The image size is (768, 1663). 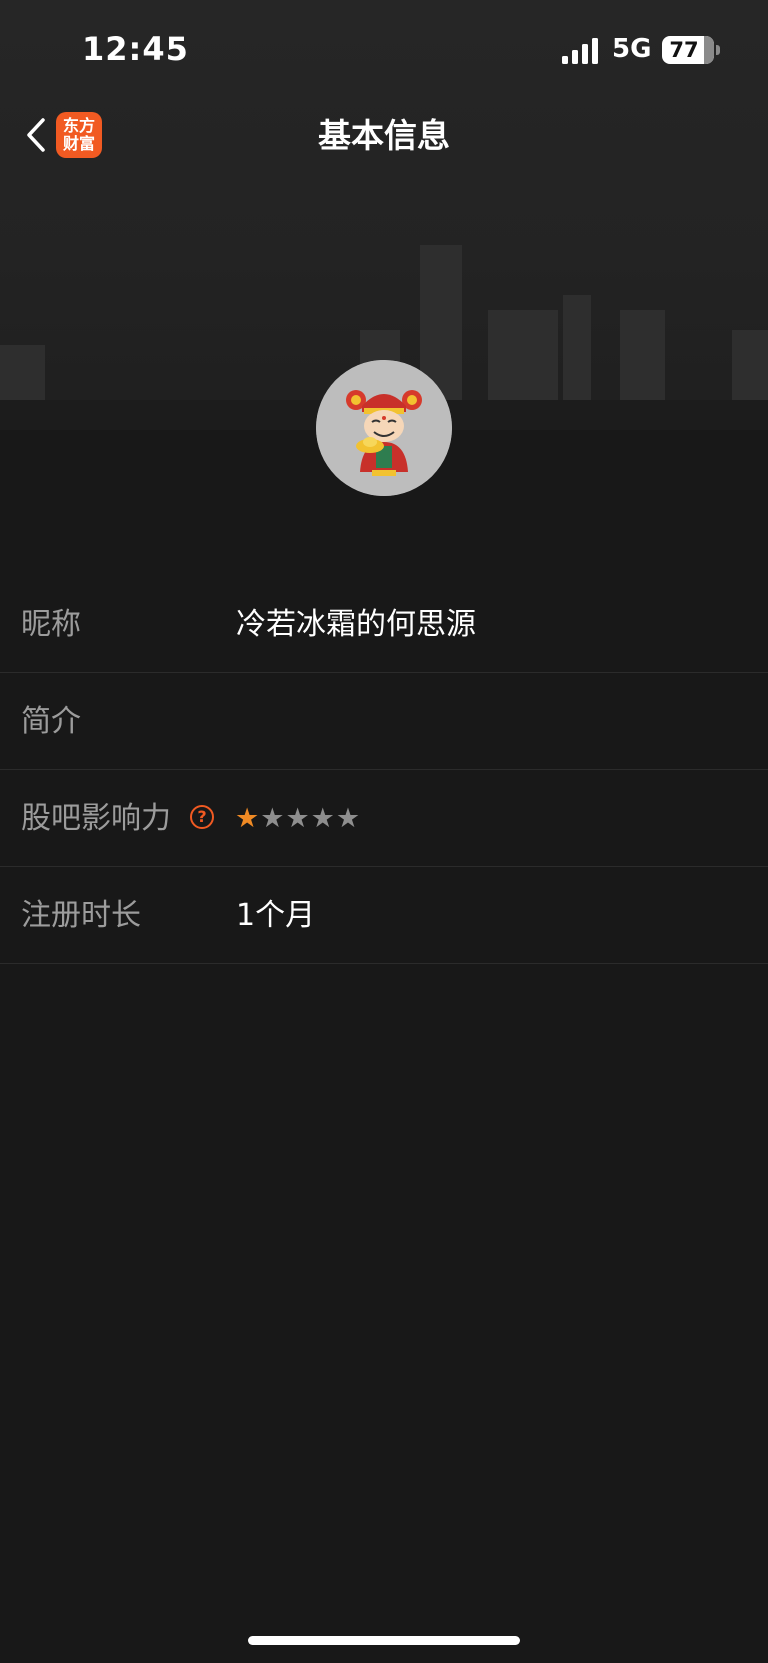 I want to click on page-title: 基本信息, so click(x=384, y=135).